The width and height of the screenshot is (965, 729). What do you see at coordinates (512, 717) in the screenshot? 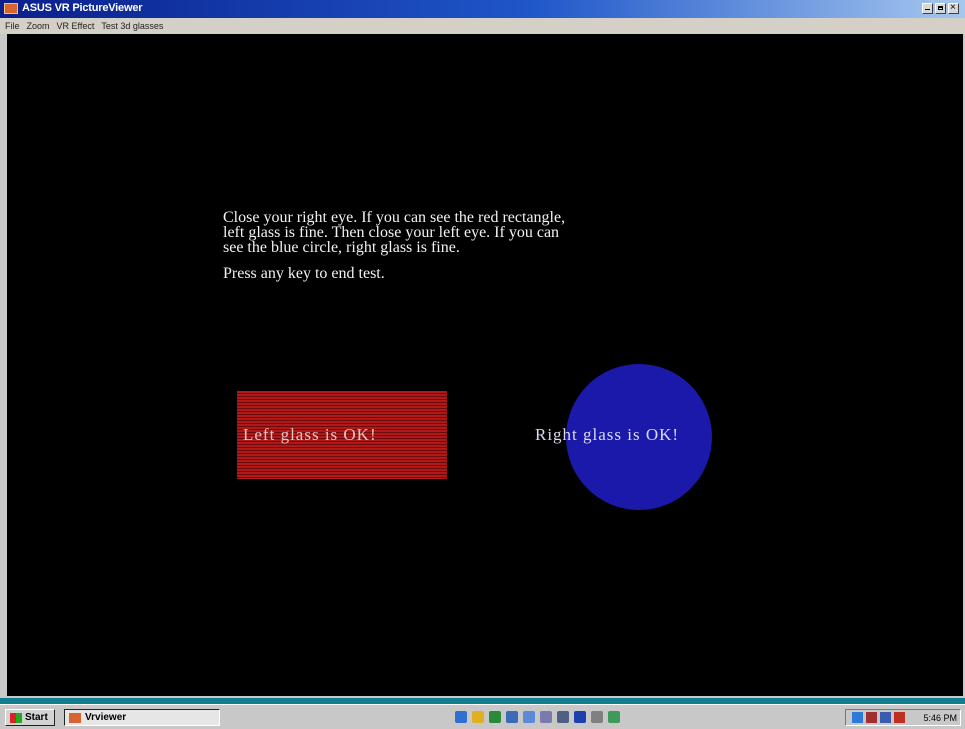
I see `desktop-icon` at bounding box center [512, 717].